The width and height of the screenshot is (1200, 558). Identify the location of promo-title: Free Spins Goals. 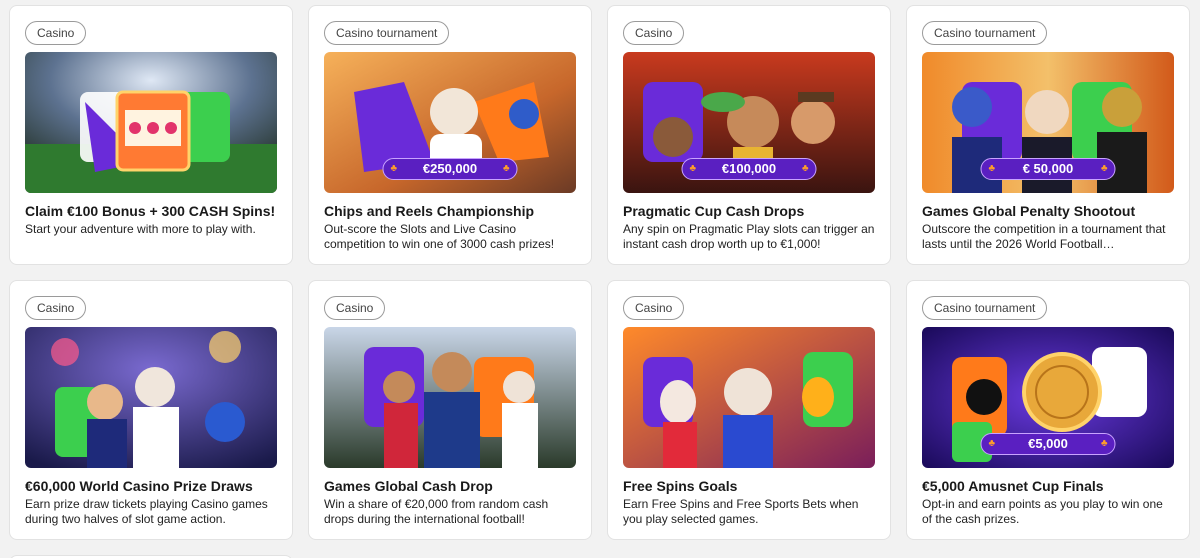
(749, 486).